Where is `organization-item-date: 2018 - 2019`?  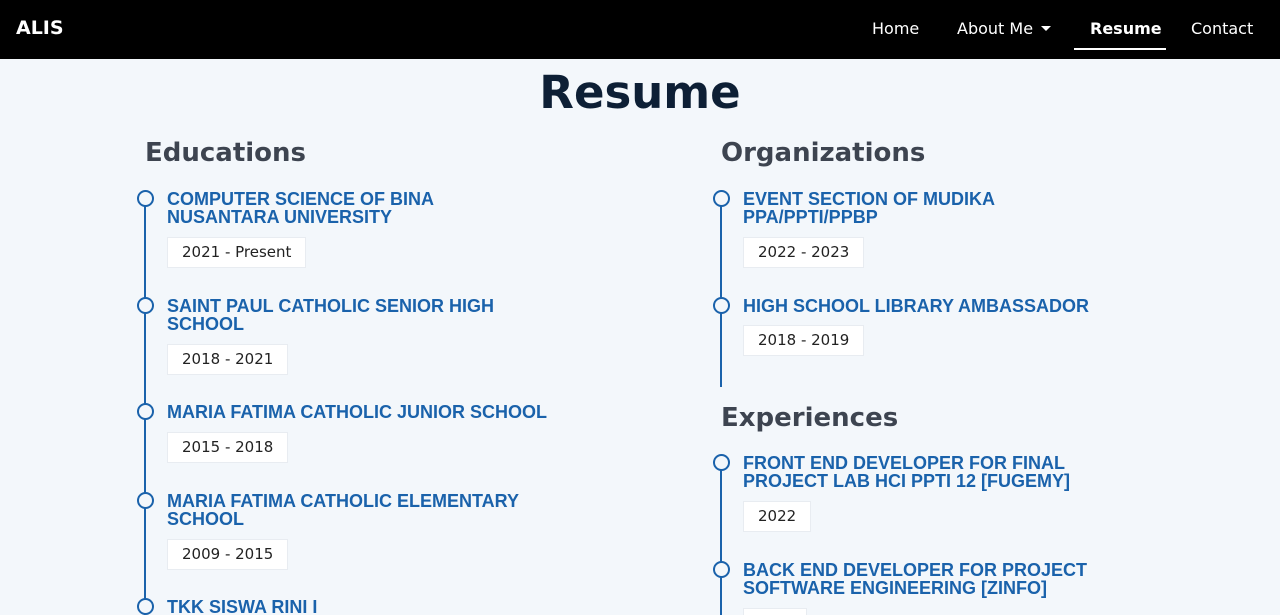
organization-item-date: 2018 - 2019 is located at coordinates (804, 340).